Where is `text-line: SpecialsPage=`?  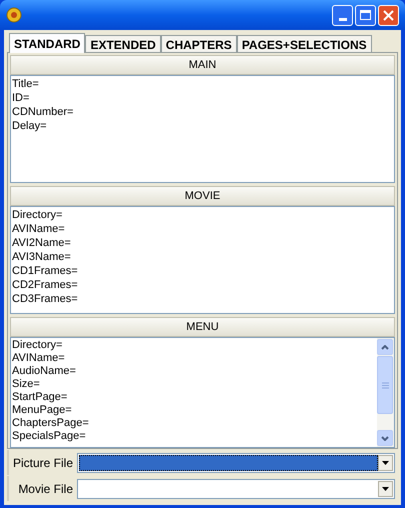
text-line: SpecialsPage= is located at coordinates (49, 436).